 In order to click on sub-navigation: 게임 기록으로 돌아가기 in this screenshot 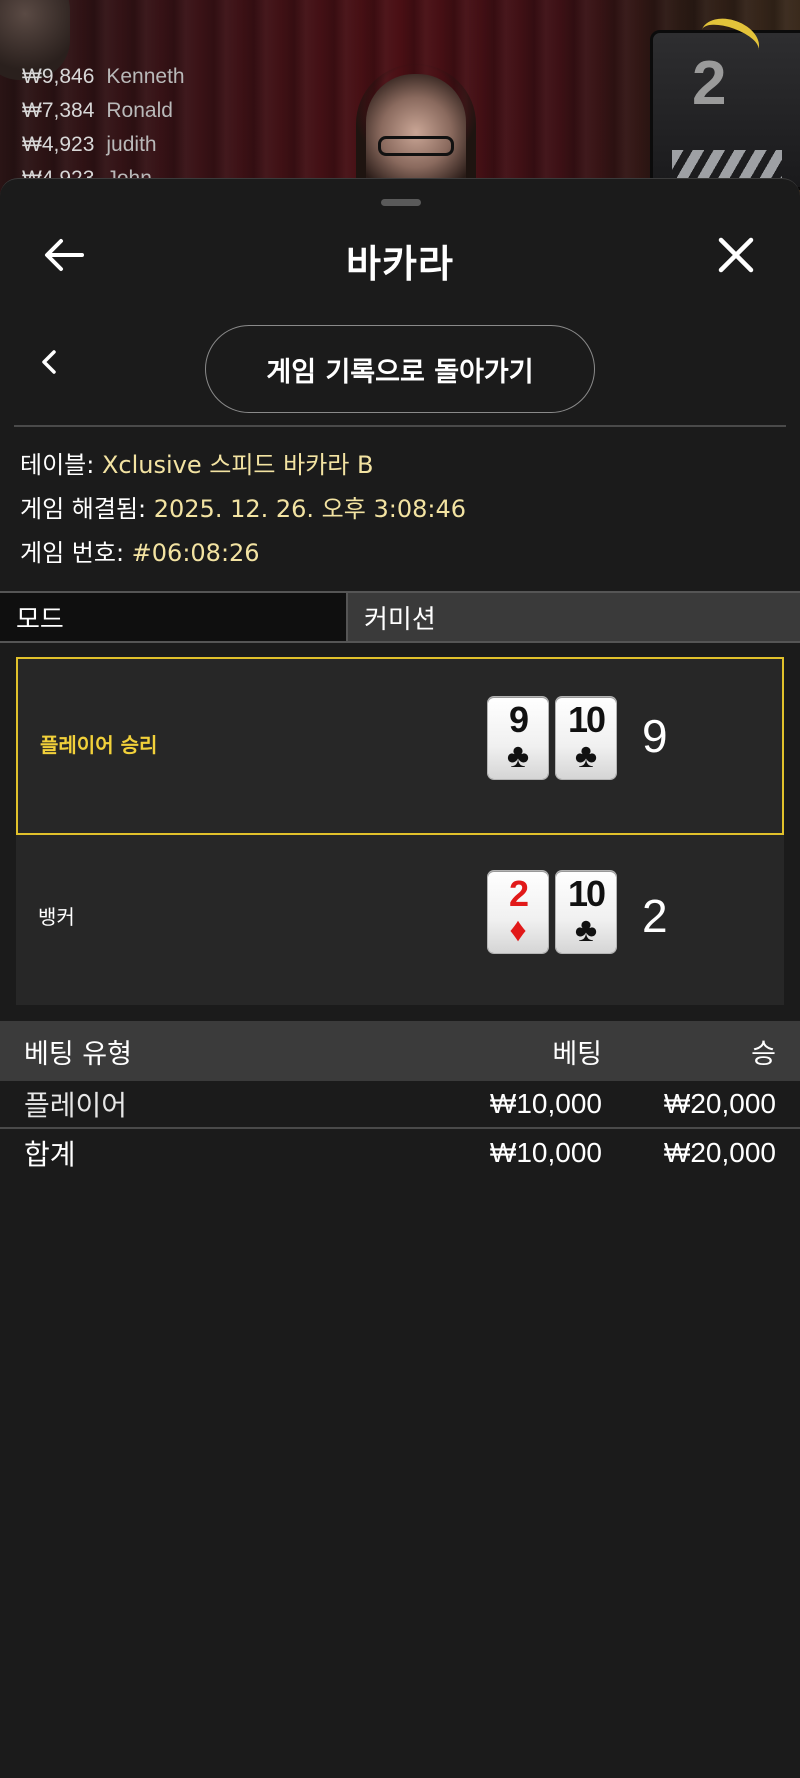, I will do `click(400, 370)`.